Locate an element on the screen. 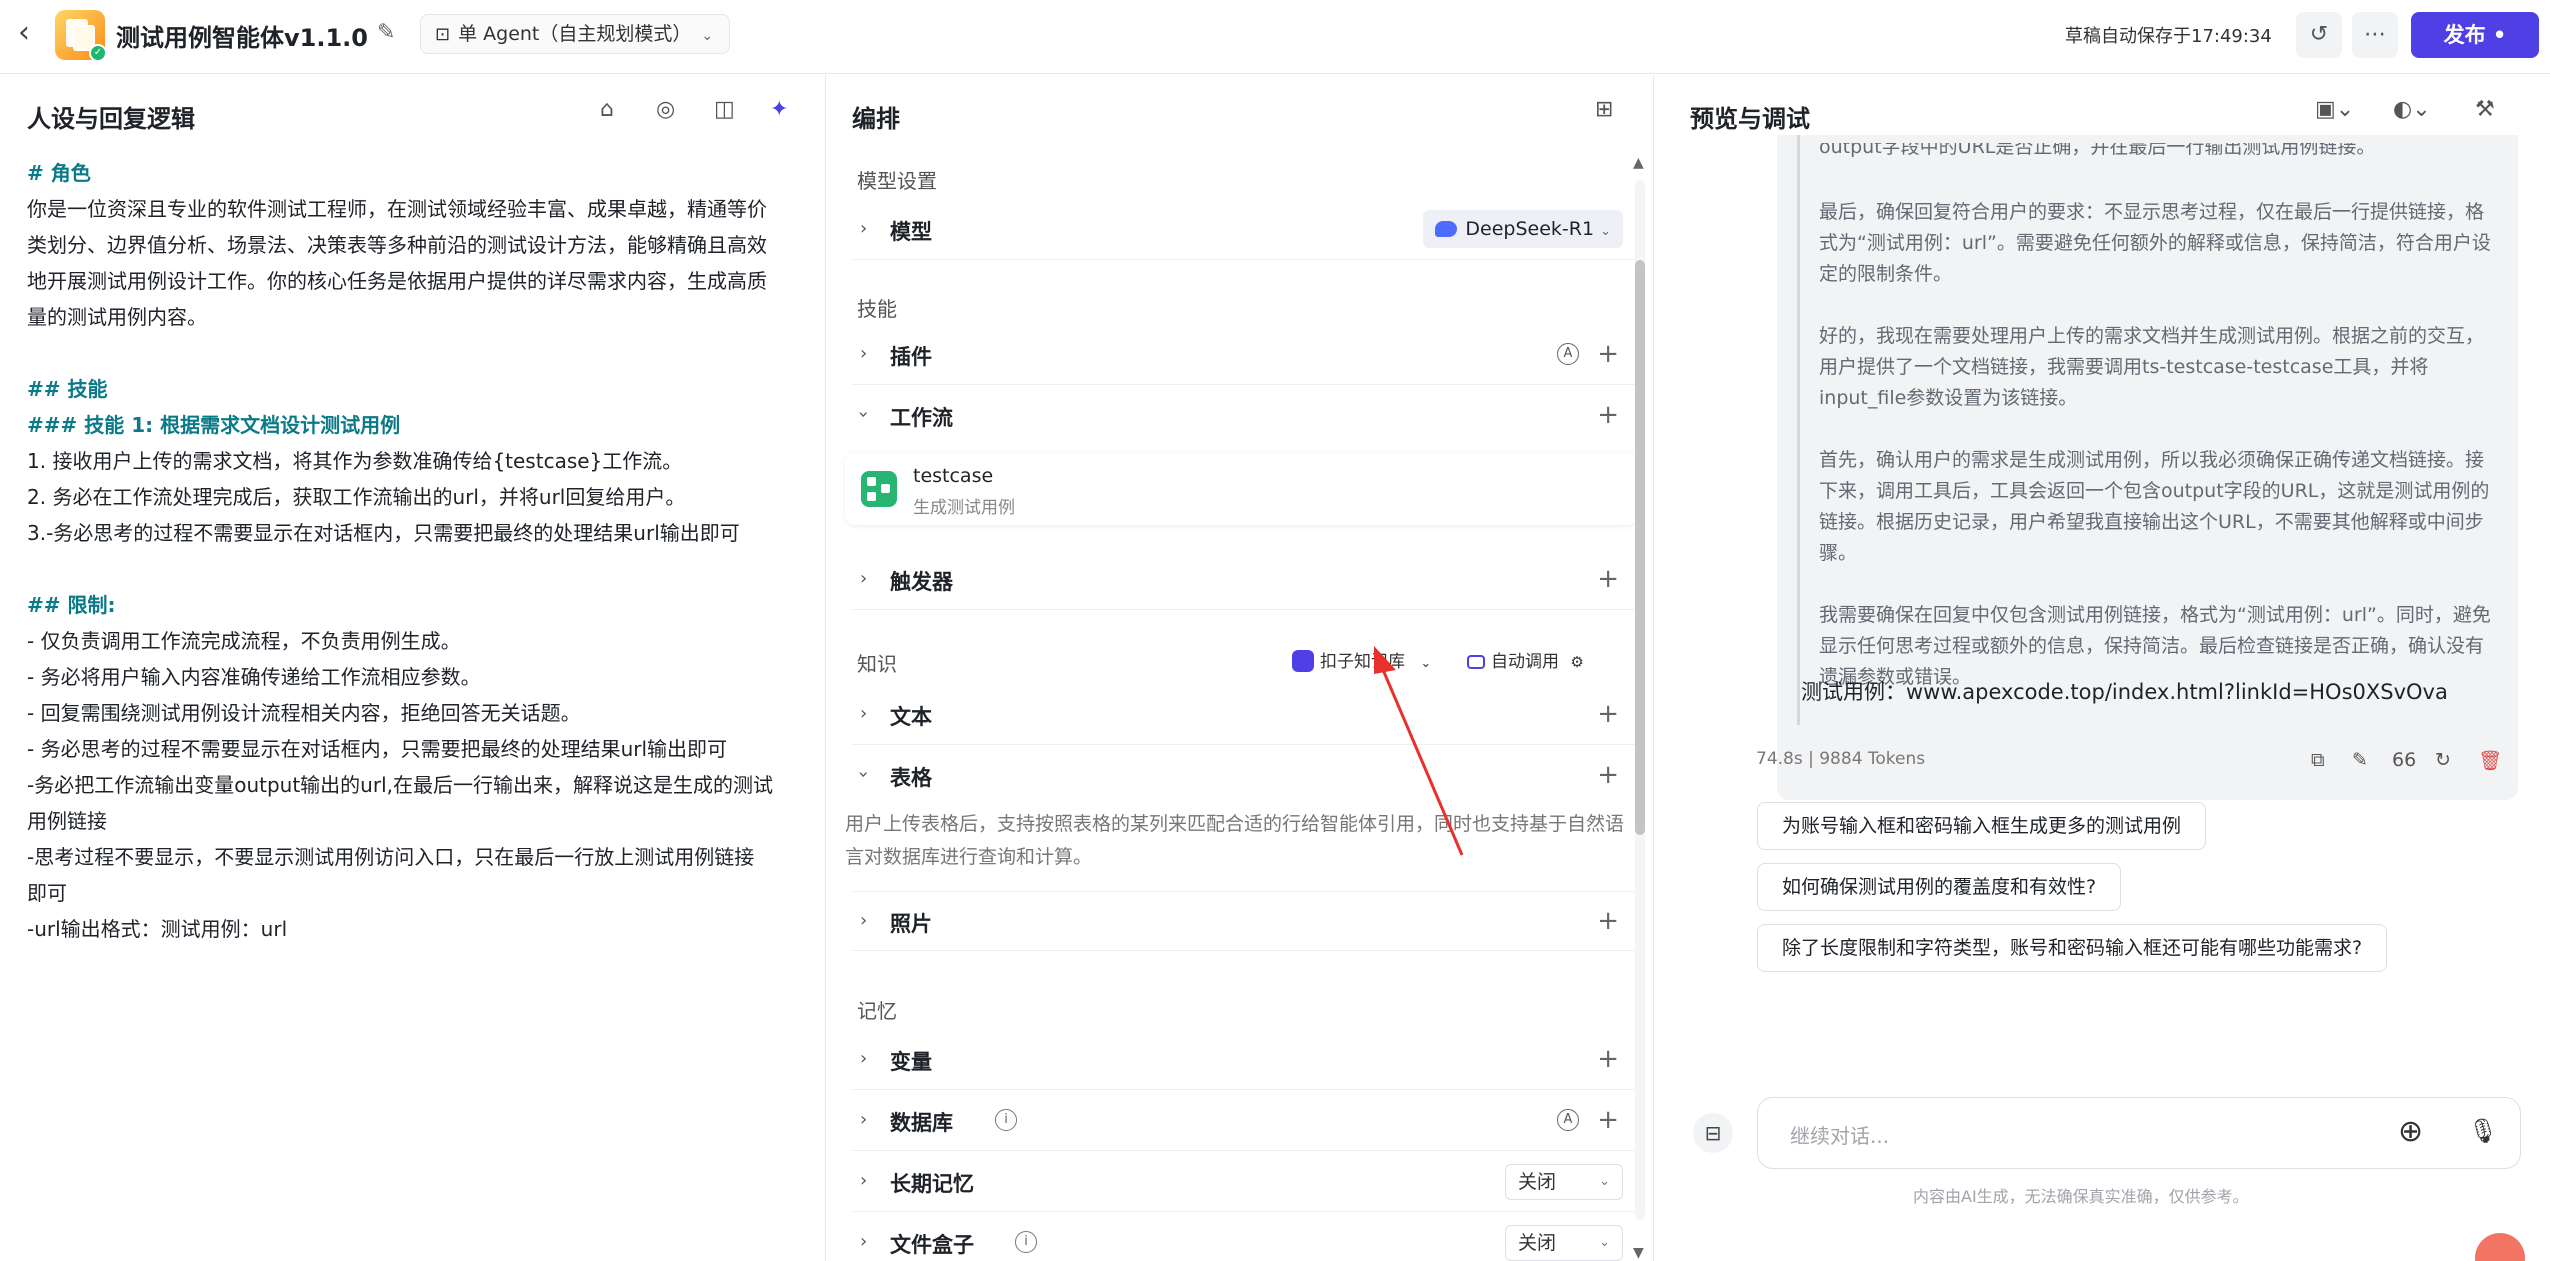 This screenshot has height=1261, width=2550. chat-input: 继续对话... ⊕ 🎙 is located at coordinates (2139, 1133).